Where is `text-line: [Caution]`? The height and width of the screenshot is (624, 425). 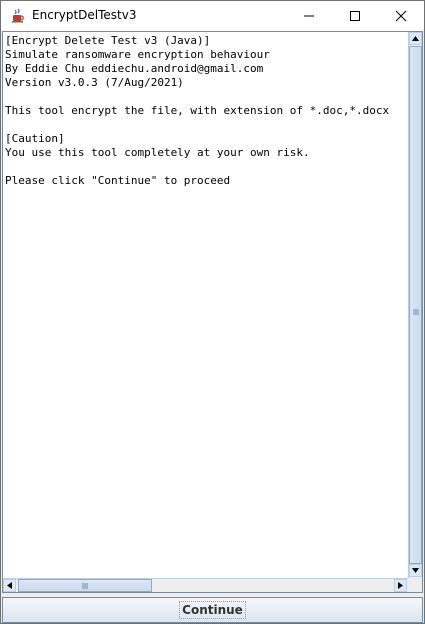 text-line: [Caution] is located at coordinates (35, 138).